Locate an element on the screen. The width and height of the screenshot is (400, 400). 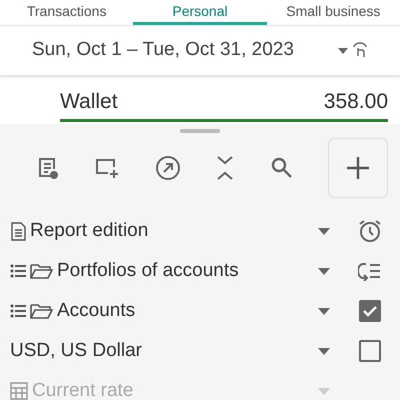
plus-icon is located at coordinates (357, 168).